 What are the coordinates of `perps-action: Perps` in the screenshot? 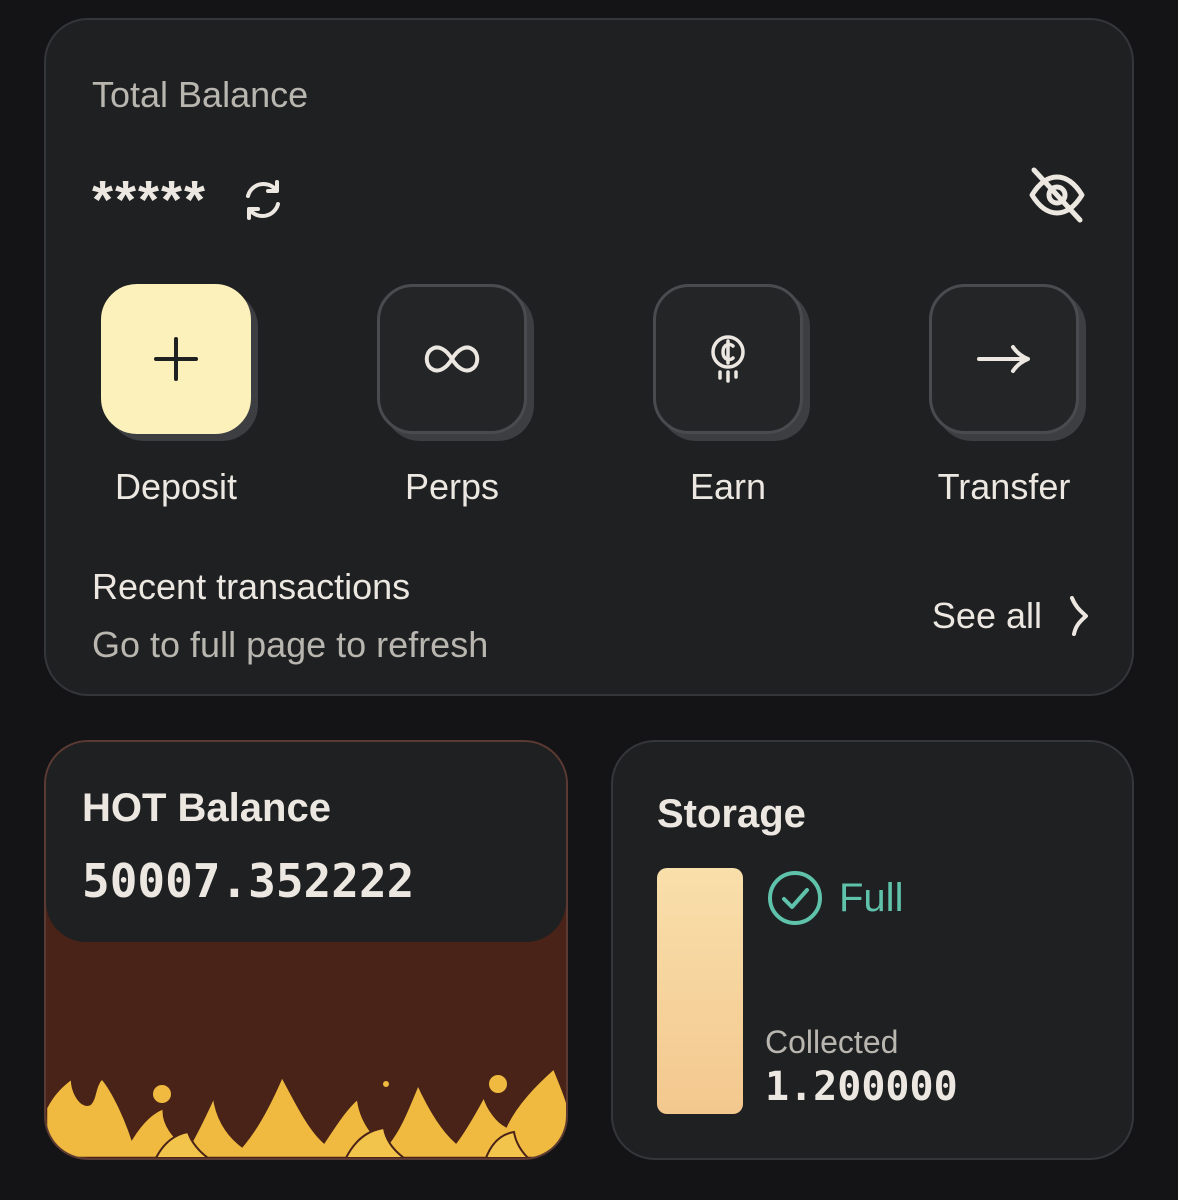 It's located at (452, 396).